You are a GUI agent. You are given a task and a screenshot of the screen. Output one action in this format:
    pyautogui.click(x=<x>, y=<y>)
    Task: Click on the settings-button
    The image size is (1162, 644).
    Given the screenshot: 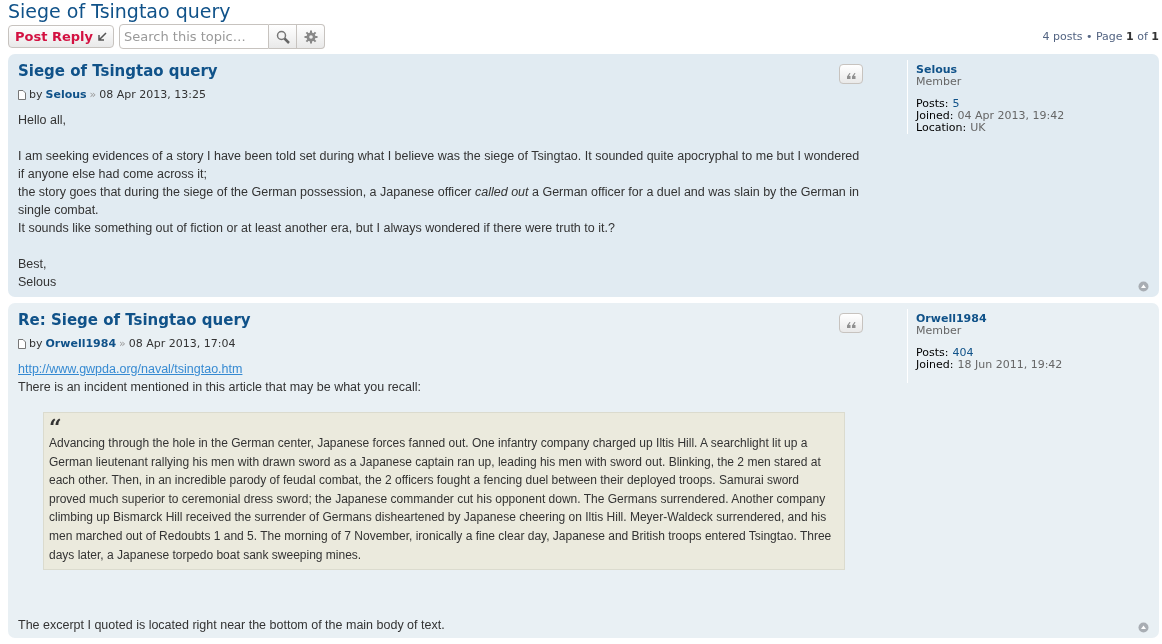 What is the action you would take?
    pyautogui.click(x=311, y=36)
    